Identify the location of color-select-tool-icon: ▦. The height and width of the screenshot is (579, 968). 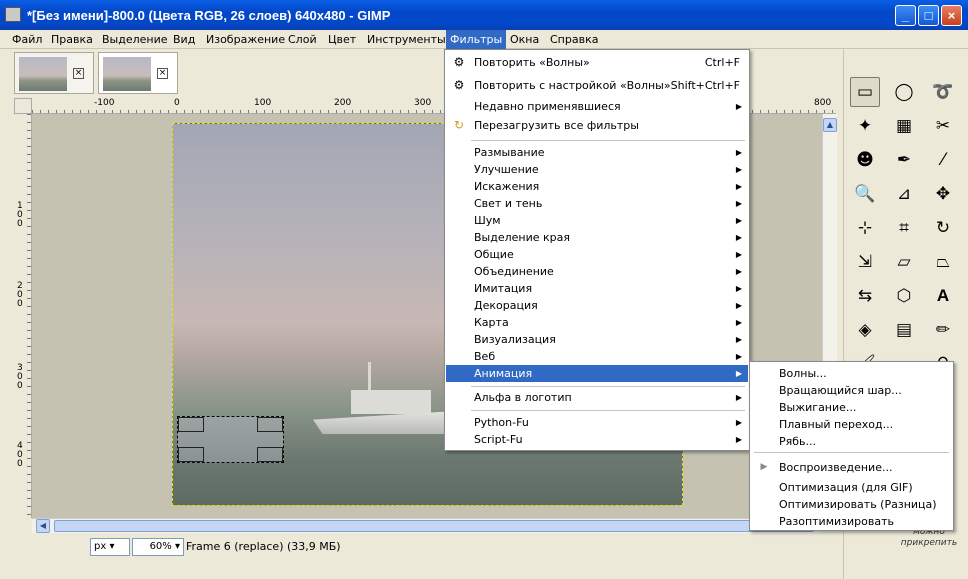
(904, 126).